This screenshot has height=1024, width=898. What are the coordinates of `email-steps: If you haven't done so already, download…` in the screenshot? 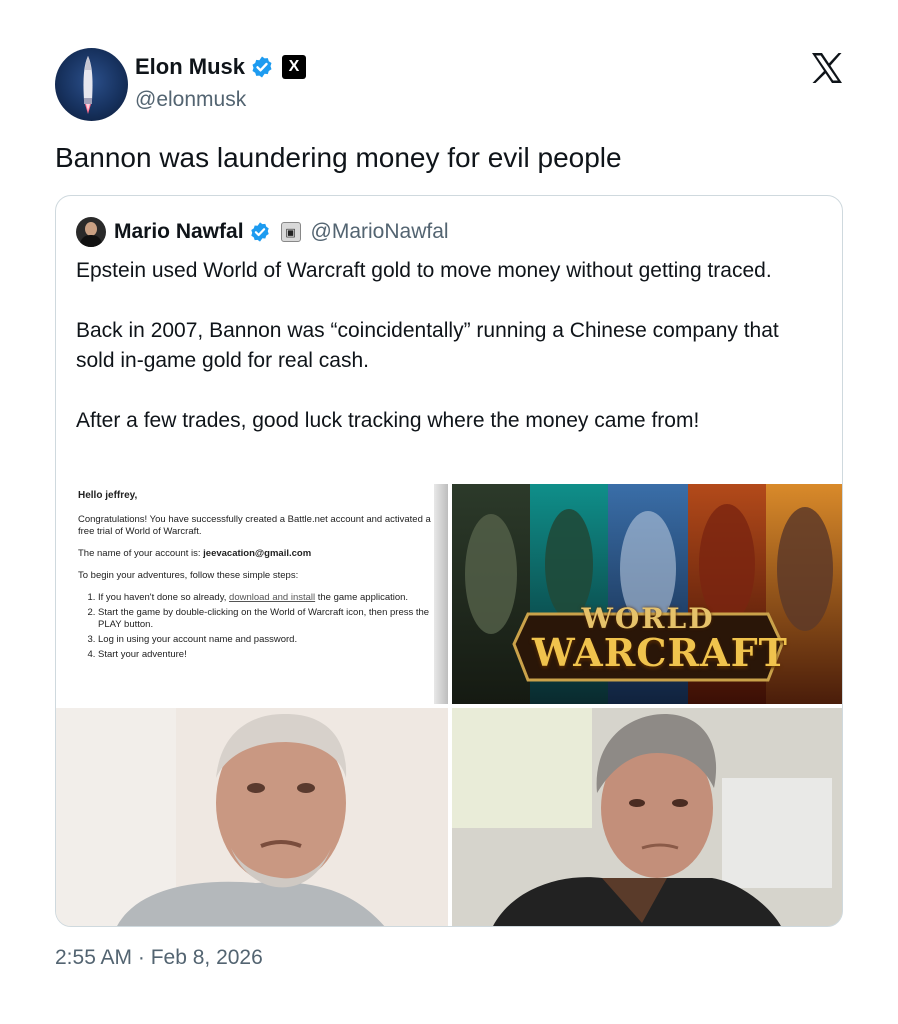 It's located at (255, 626).